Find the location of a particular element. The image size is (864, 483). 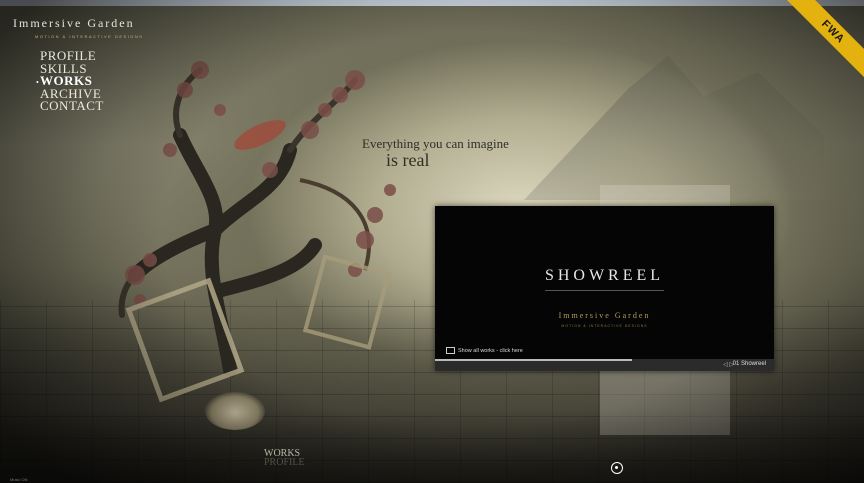

section-indicator: WORKS PROFILE is located at coordinates (284, 458).